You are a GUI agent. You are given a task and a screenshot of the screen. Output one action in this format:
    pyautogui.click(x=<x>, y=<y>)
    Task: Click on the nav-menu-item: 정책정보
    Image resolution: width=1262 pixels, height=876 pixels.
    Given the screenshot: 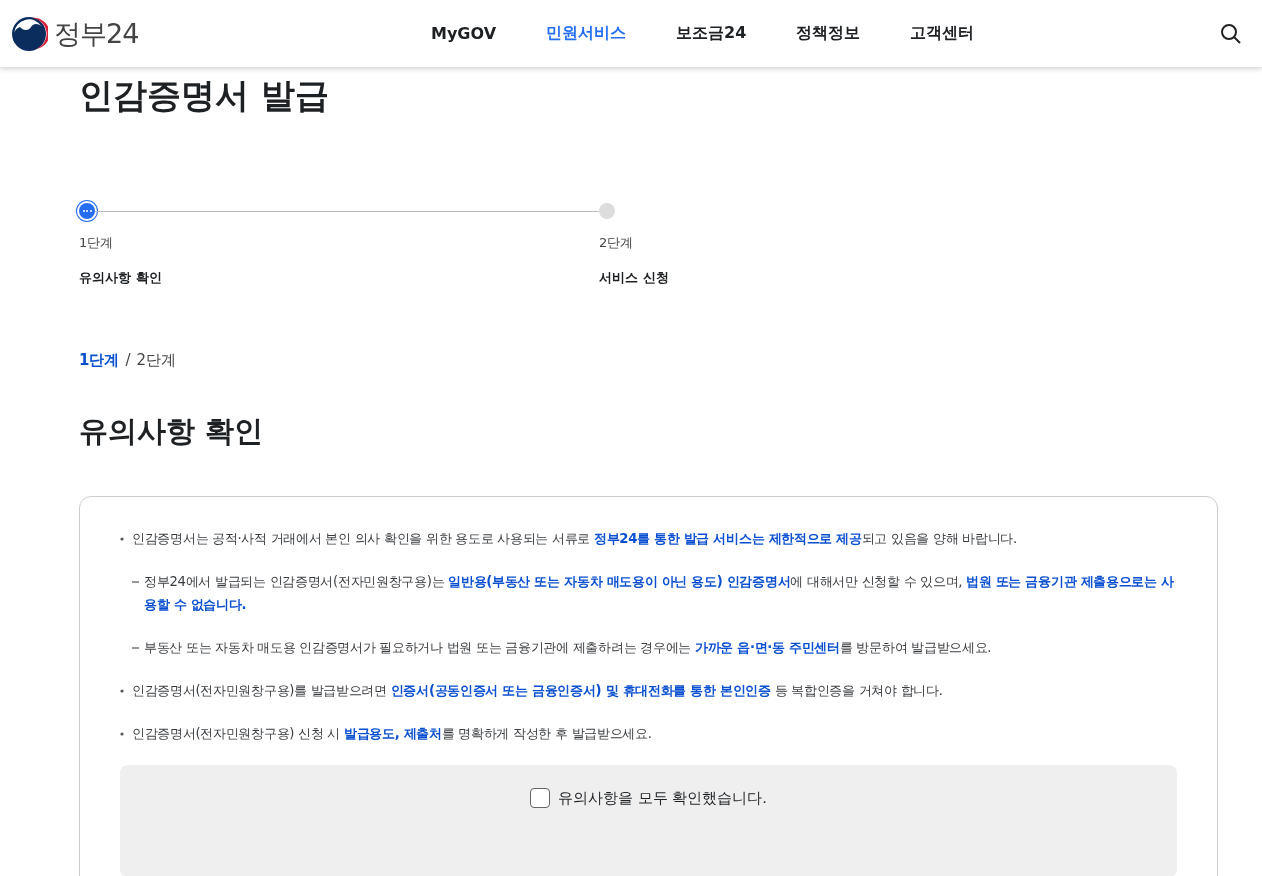 What is the action you would take?
    pyautogui.click(x=828, y=33)
    